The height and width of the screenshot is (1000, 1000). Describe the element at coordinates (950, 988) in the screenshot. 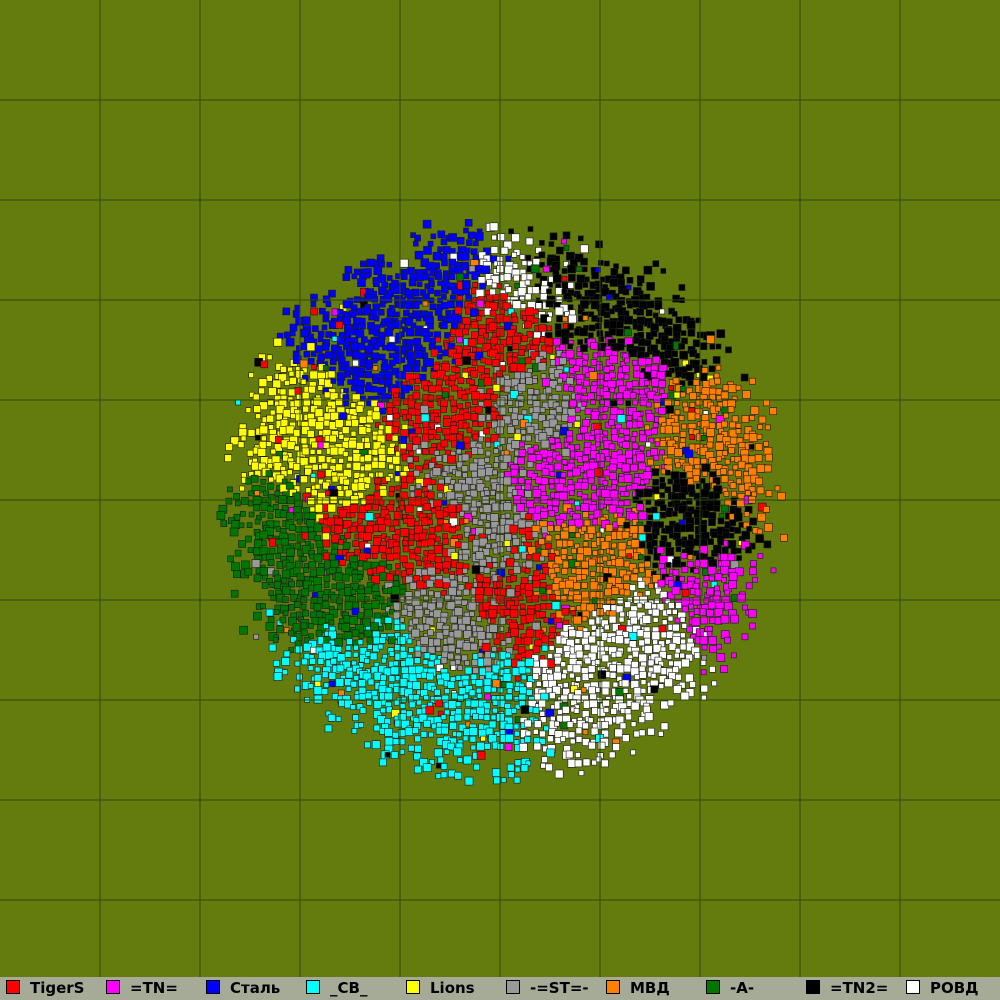

I see `legend-item-rovd: РОВД` at that location.